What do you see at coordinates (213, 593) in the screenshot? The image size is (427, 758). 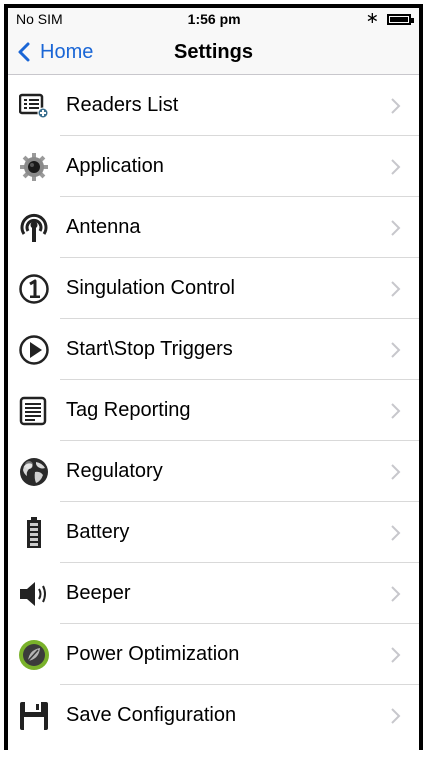 I see `settings-item-beeper: Beeper` at bounding box center [213, 593].